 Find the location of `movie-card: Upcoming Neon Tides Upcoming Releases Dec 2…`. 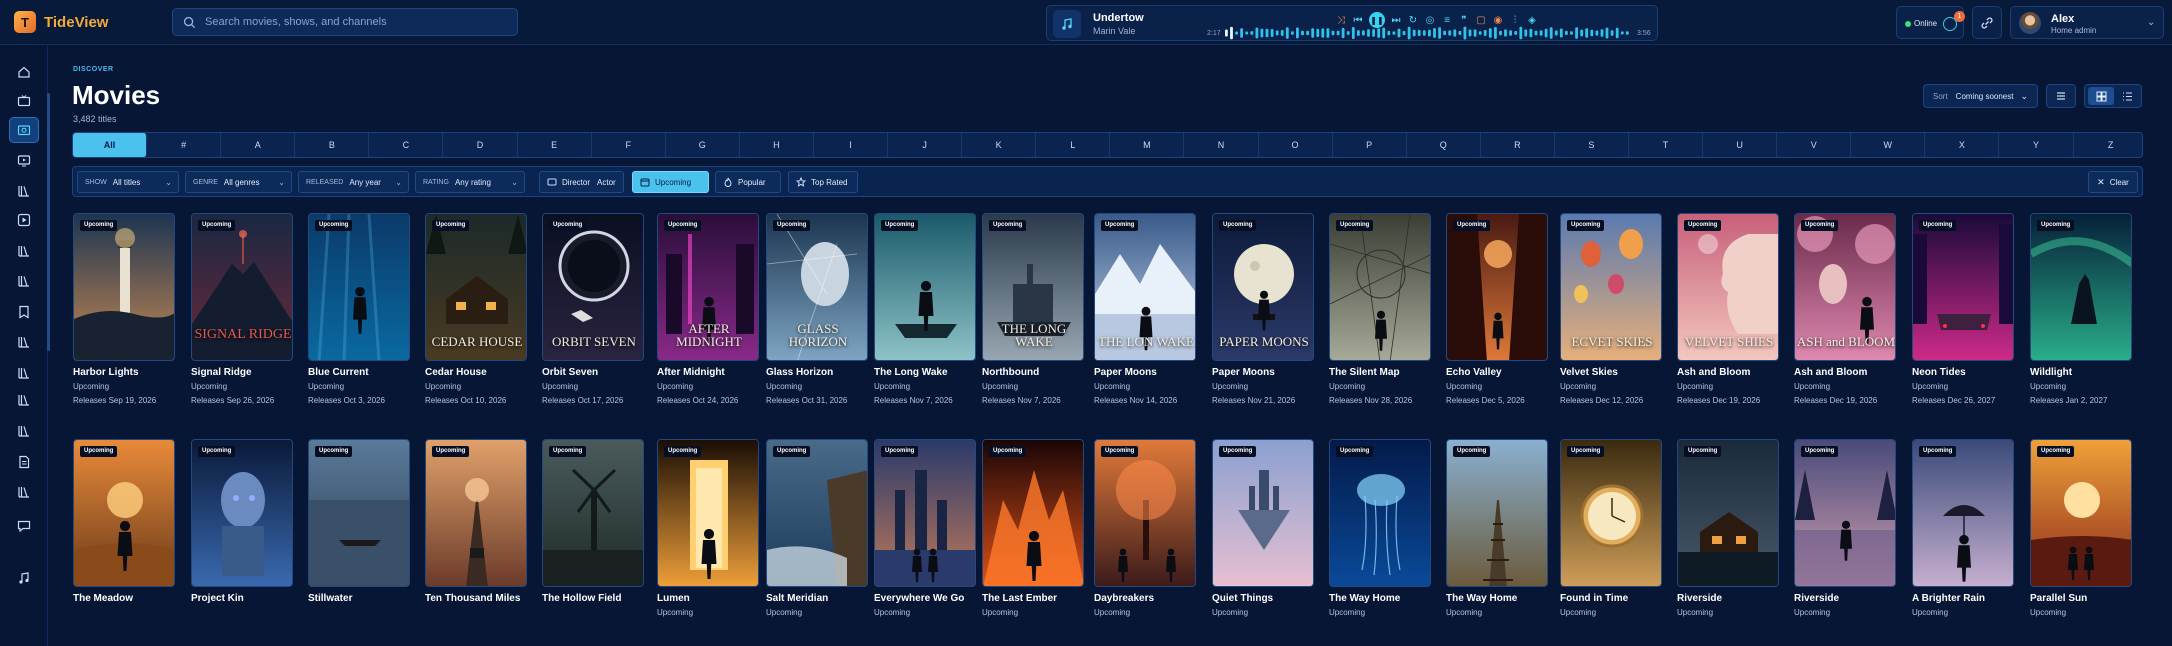

movie-card: Upcoming Neon Tides Upcoming Releases Dec 2… is located at coordinates (1963, 309).